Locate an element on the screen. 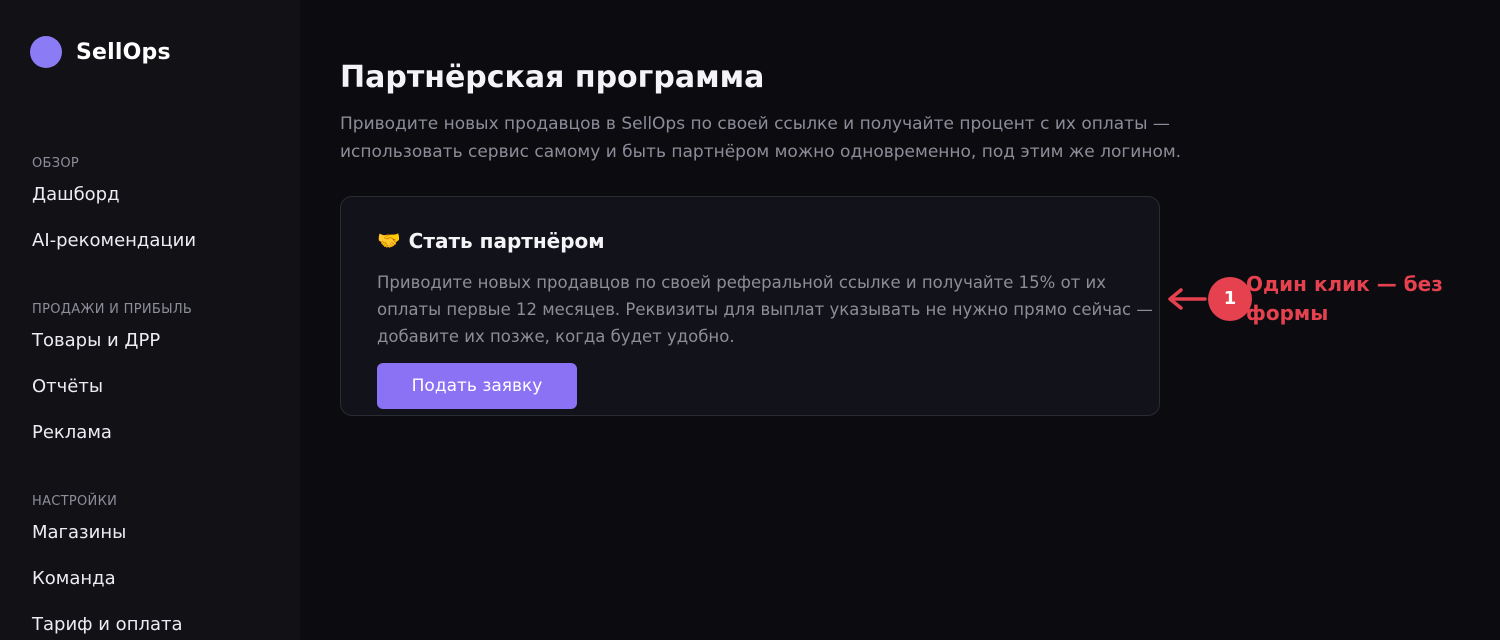 This screenshot has height=640, width=1500. sidebar-item-reports: Отчёты is located at coordinates (112, 389).